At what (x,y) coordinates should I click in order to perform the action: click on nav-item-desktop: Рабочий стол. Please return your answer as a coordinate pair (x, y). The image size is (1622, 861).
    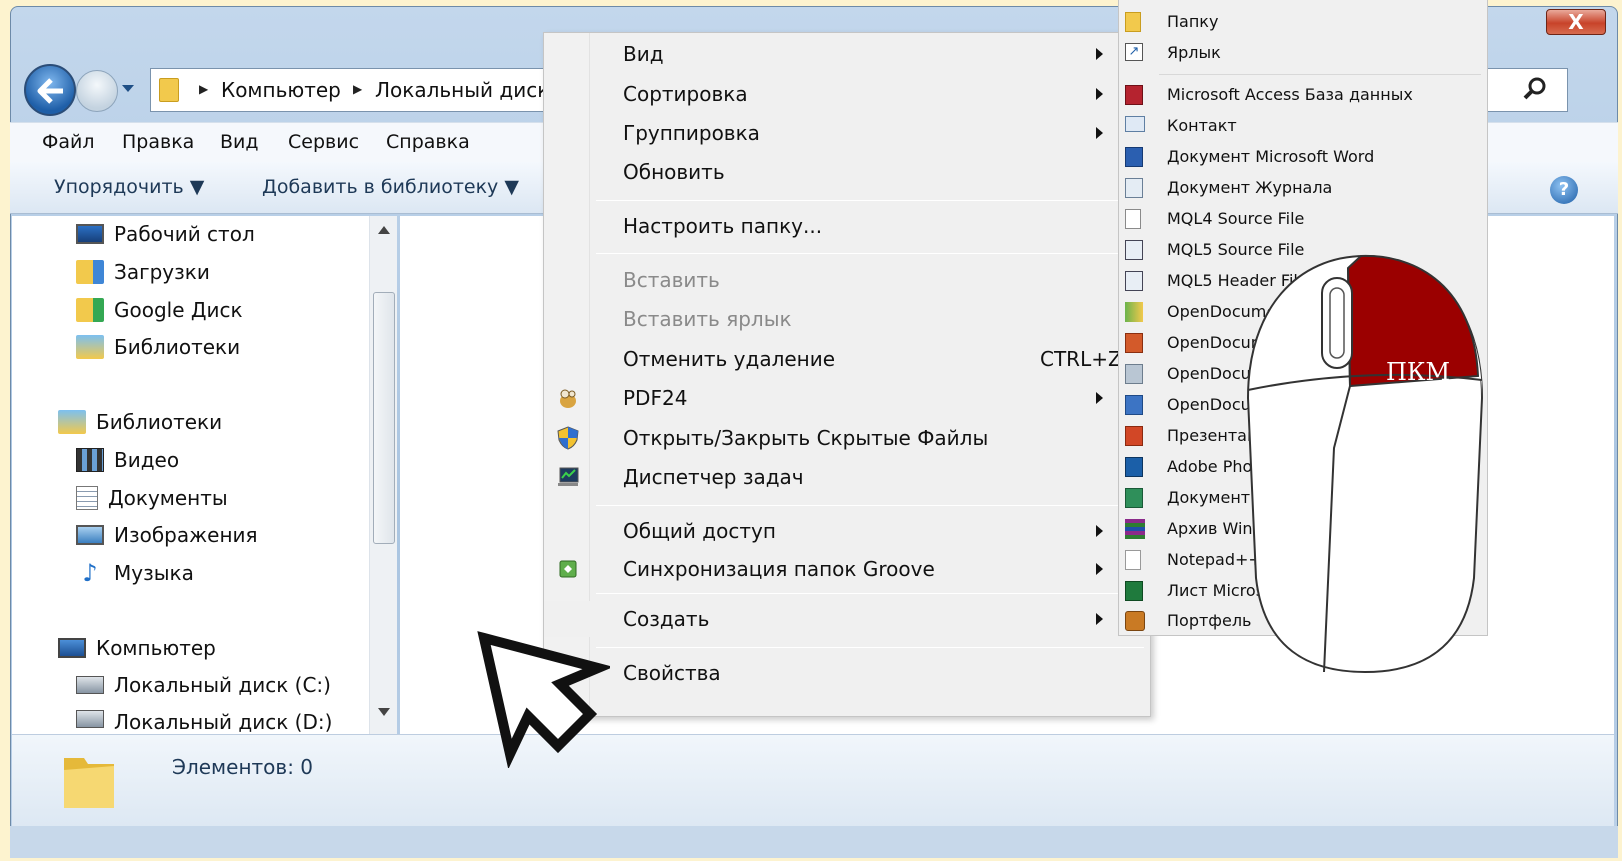
    Looking at the image, I should click on (165, 234).